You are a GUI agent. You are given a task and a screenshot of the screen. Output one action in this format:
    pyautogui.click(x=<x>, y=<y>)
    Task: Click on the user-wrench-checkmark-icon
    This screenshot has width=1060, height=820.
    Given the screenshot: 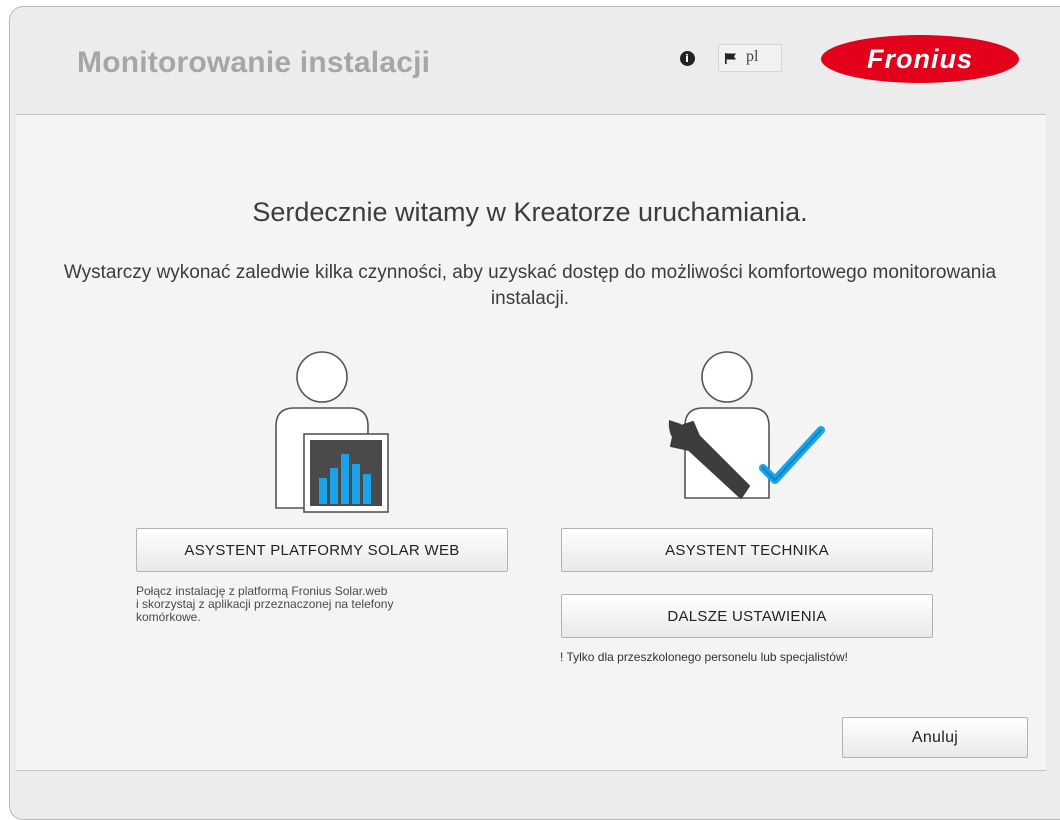 What is the action you would take?
    pyautogui.click(x=746, y=425)
    